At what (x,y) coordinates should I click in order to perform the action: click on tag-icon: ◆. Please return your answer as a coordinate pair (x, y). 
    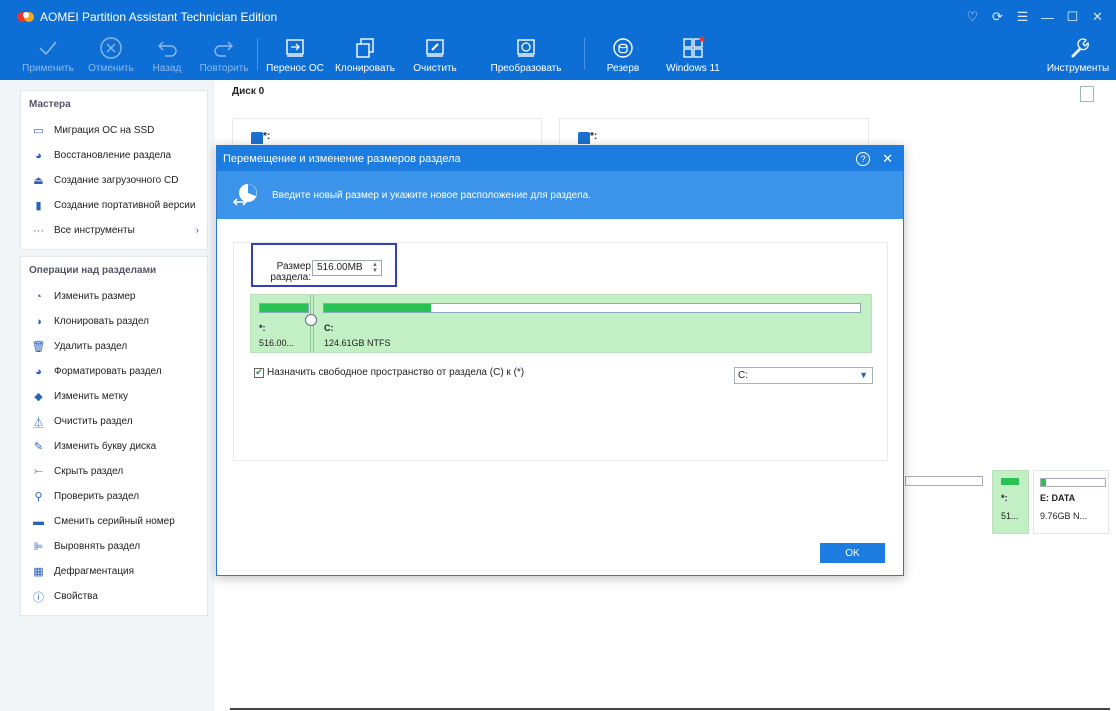
    Looking at the image, I should click on (38, 397).